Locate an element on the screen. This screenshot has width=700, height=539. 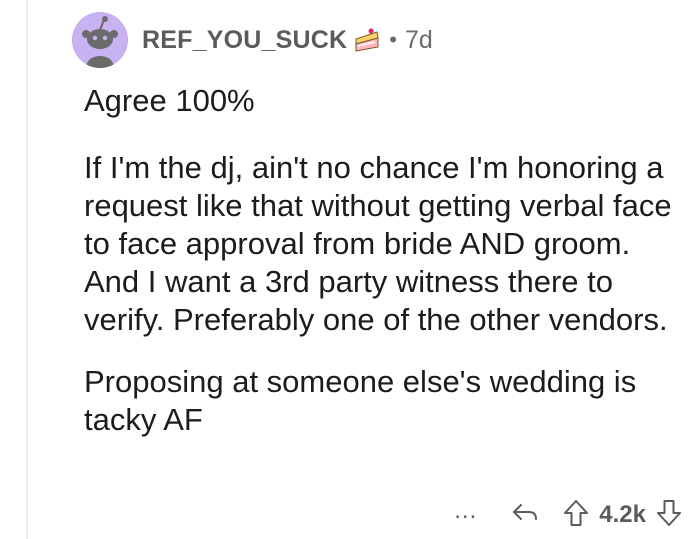
cake-slice-icon is located at coordinates (367, 40).